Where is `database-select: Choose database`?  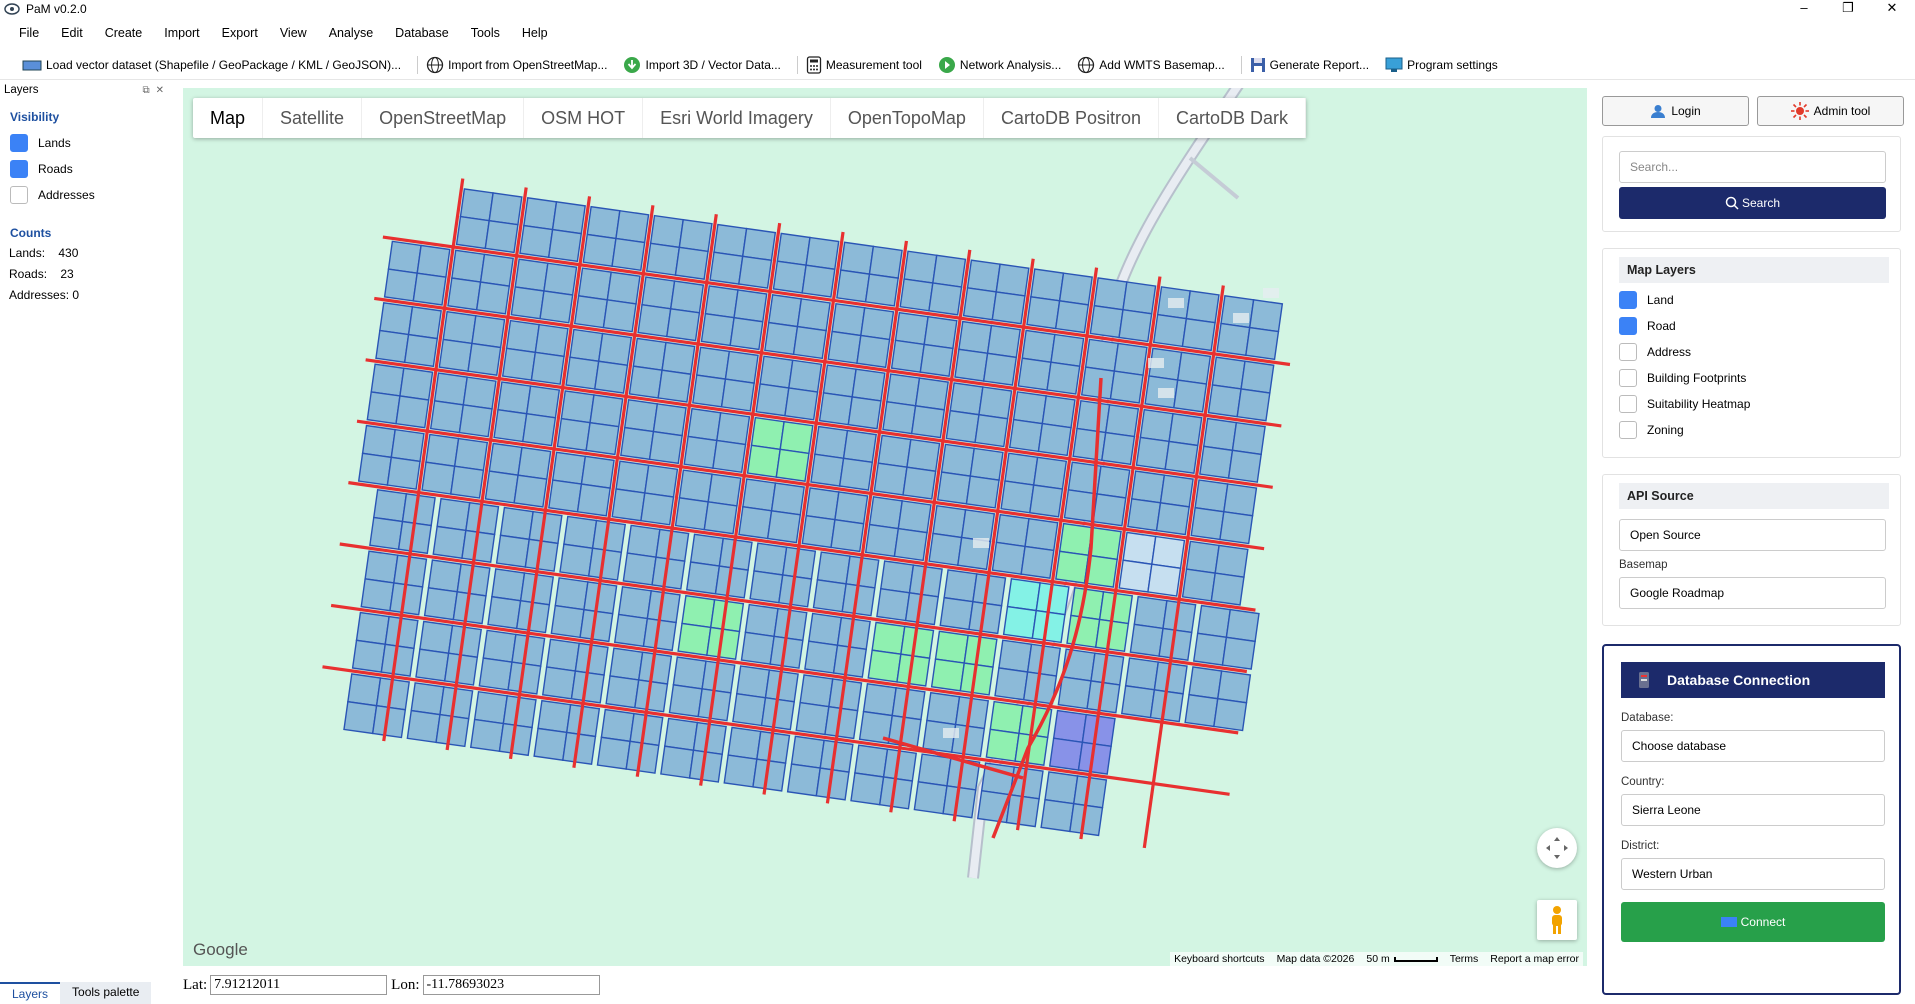 database-select: Choose database is located at coordinates (1753, 746).